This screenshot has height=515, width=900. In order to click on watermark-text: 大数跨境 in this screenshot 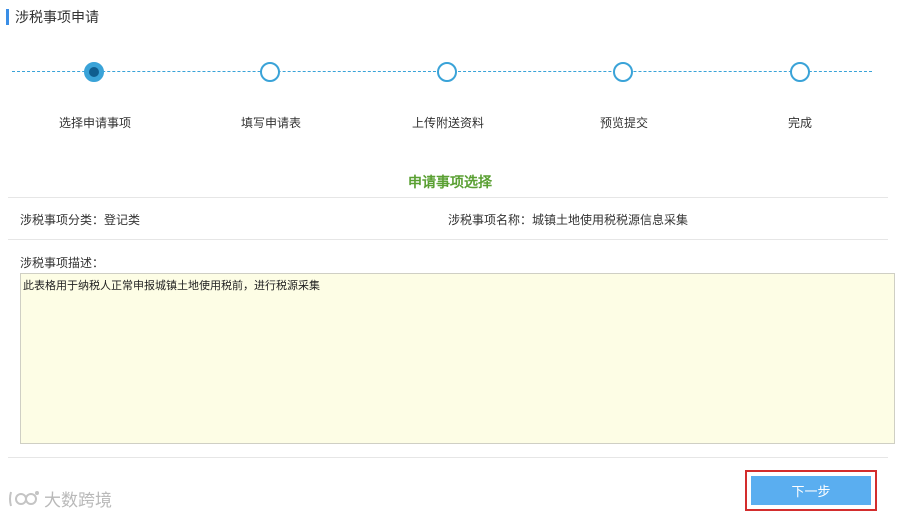, I will do `click(78, 501)`.